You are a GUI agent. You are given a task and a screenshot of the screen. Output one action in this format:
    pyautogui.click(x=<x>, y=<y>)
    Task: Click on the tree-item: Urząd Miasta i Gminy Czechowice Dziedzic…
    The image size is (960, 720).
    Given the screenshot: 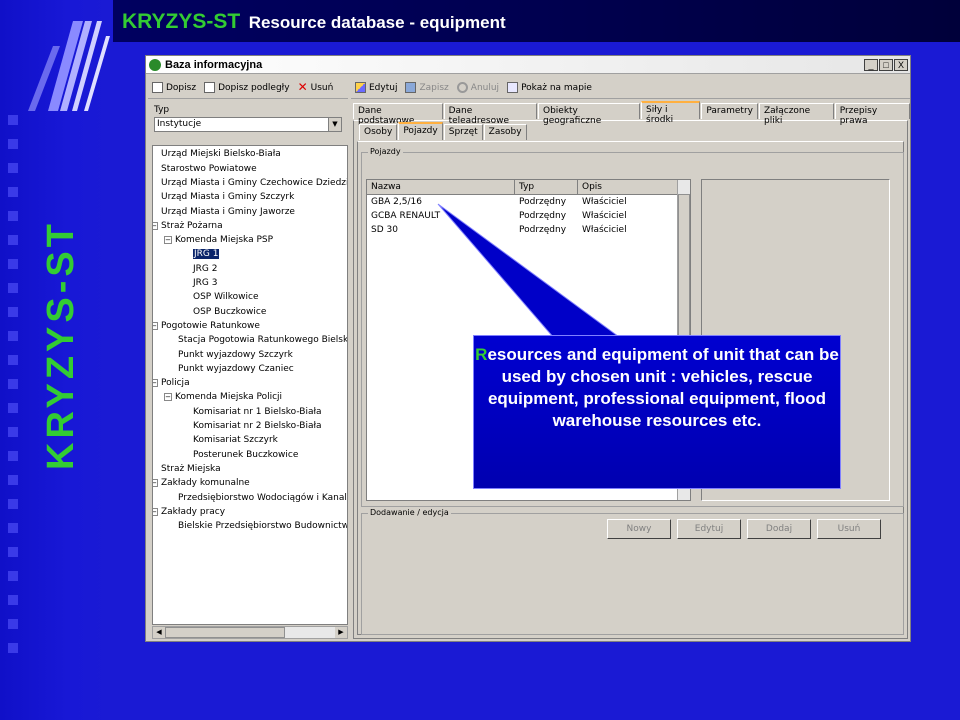 What is the action you would take?
    pyautogui.click(x=254, y=183)
    